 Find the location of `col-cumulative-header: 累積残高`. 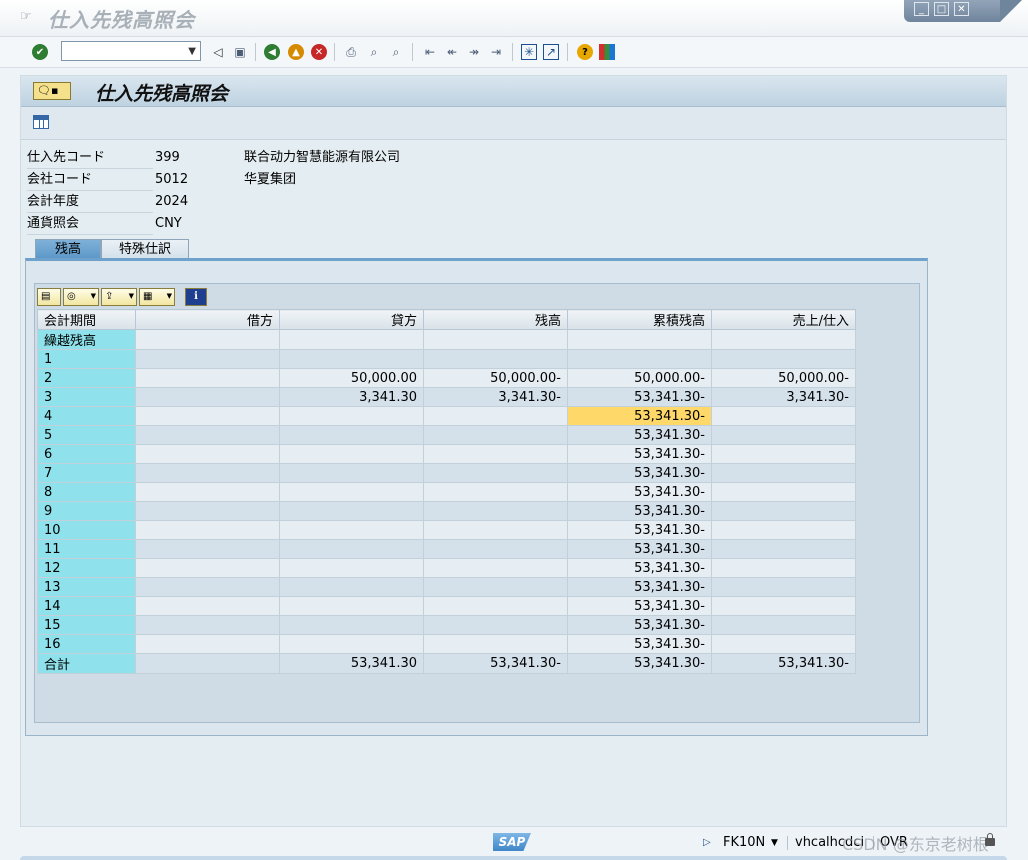

col-cumulative-header: 累積残高 is located at coordinates (639, 319).